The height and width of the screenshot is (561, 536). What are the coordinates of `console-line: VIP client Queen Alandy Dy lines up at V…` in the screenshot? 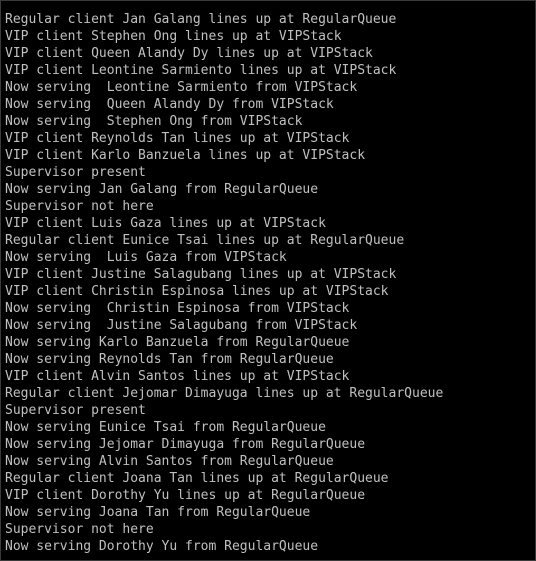 It's located at (189, 53).